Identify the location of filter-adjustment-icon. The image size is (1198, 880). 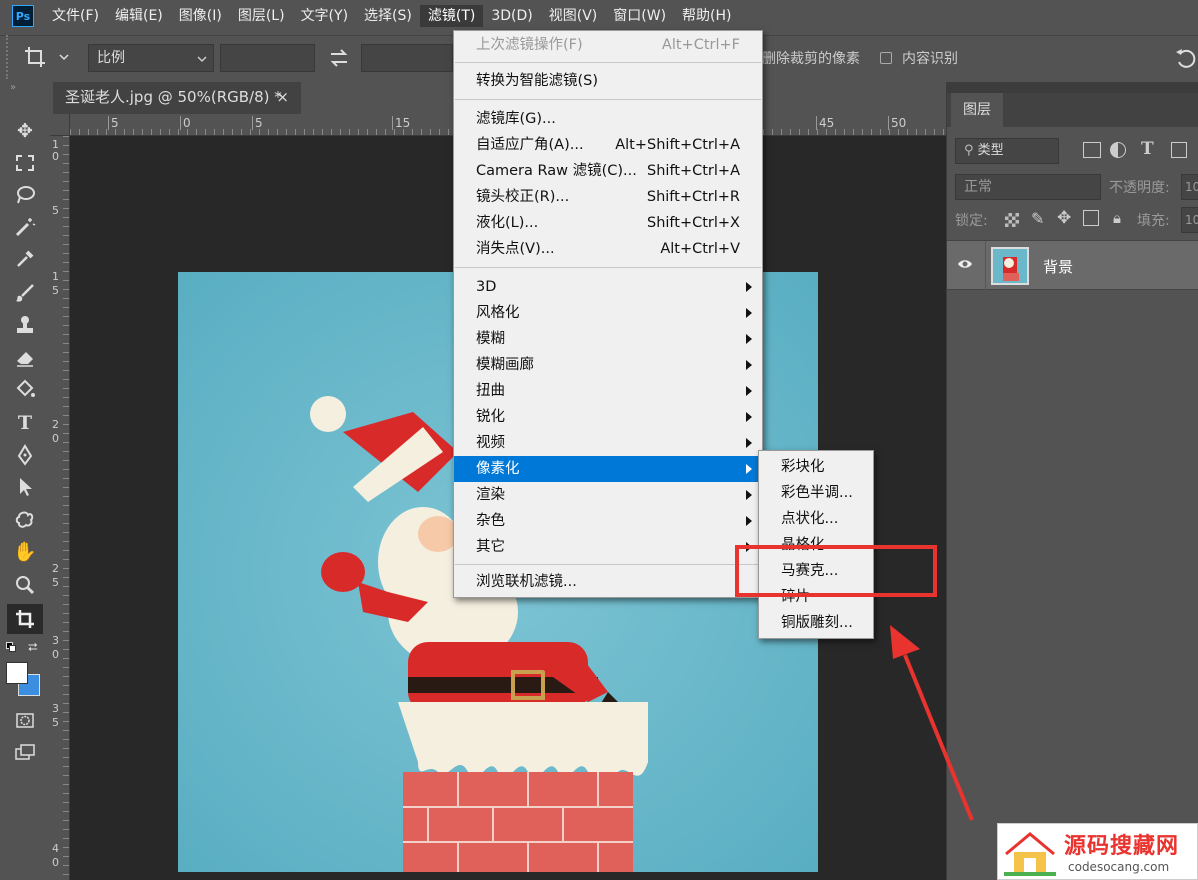
(1118, 150).